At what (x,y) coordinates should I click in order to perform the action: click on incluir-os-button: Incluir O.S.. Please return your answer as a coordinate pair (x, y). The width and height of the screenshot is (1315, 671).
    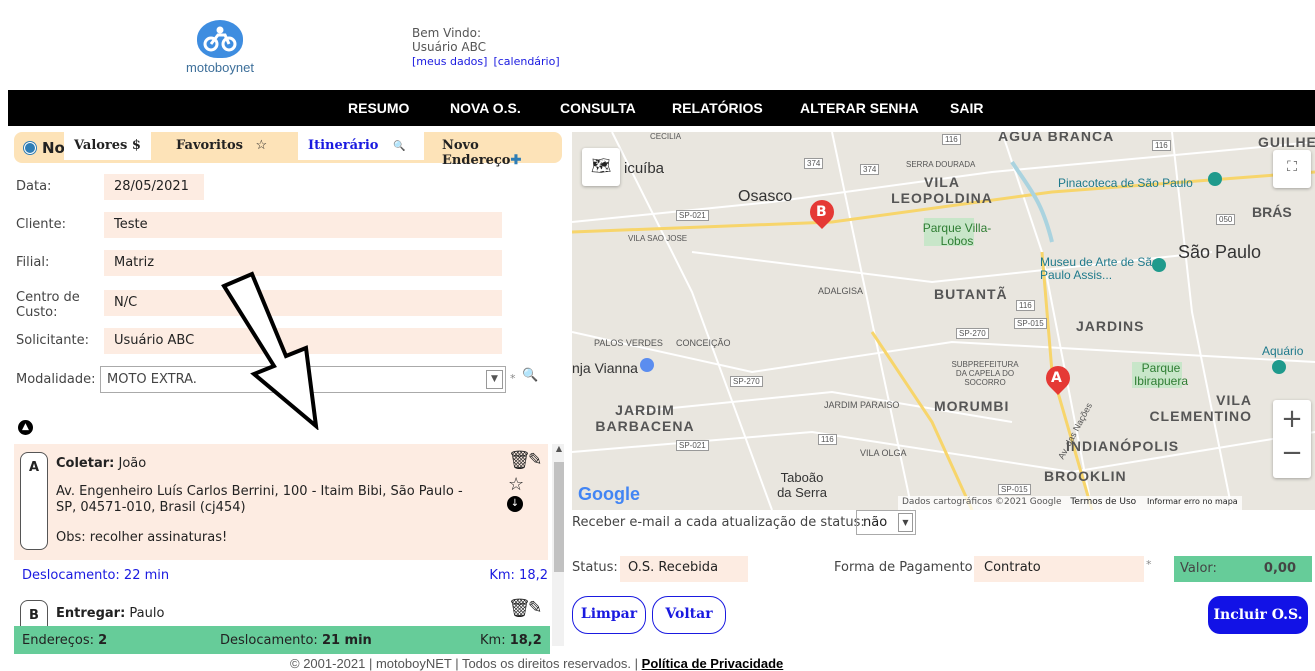
    Looking at the image, I should click on (1258, 615).